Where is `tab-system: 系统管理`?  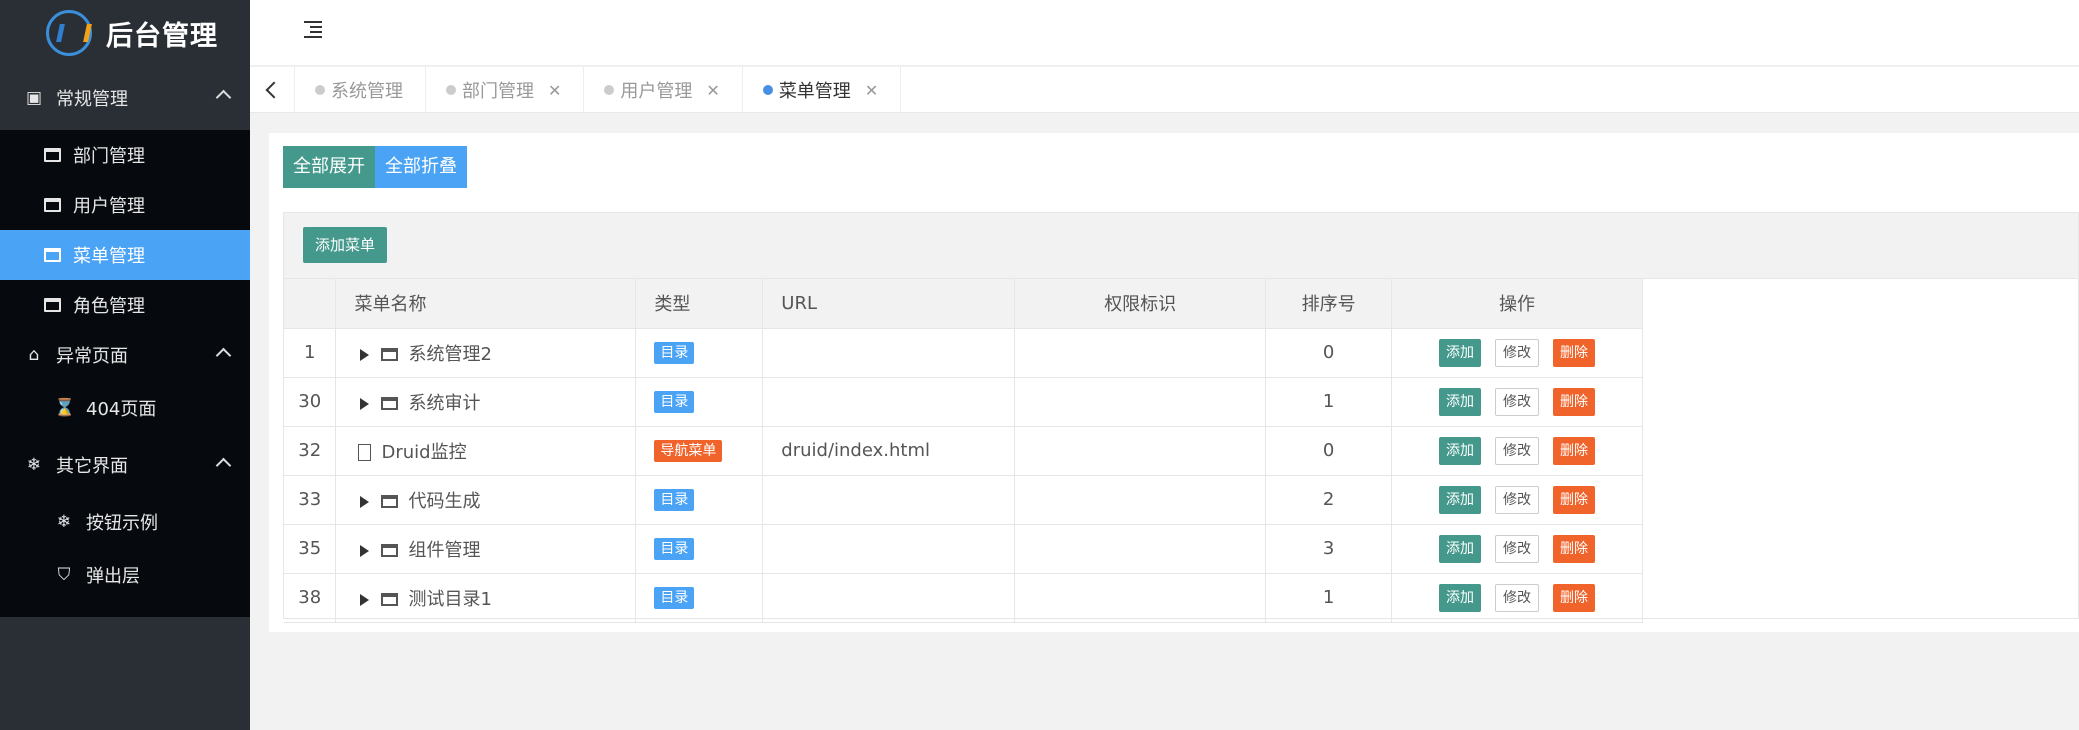 tab-system: 系统管理 is located at coordinates (360, 90).